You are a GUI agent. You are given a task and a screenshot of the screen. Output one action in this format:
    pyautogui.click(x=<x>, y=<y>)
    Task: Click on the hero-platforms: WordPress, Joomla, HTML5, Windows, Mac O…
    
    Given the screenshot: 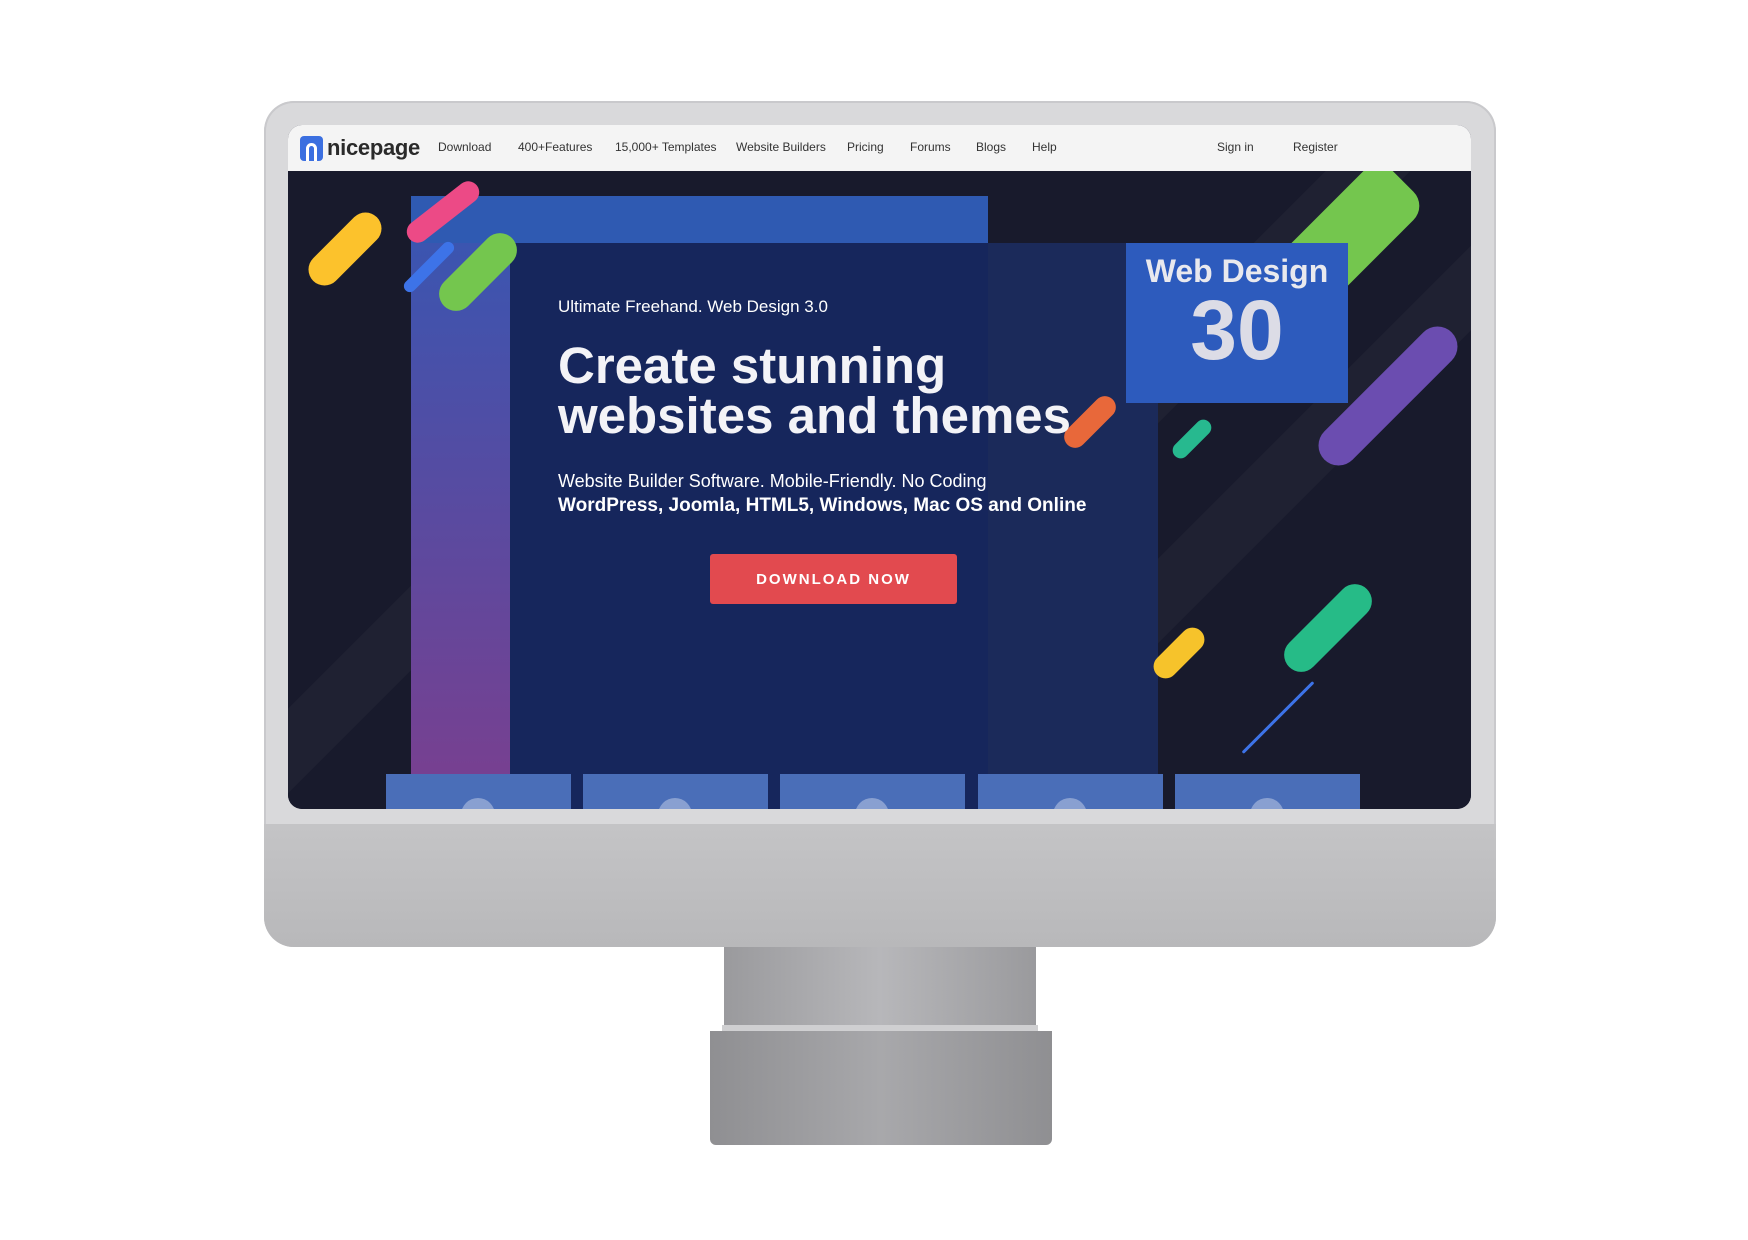 What is the action you would take?
    pyautogui.click(x=822, y=505)
    